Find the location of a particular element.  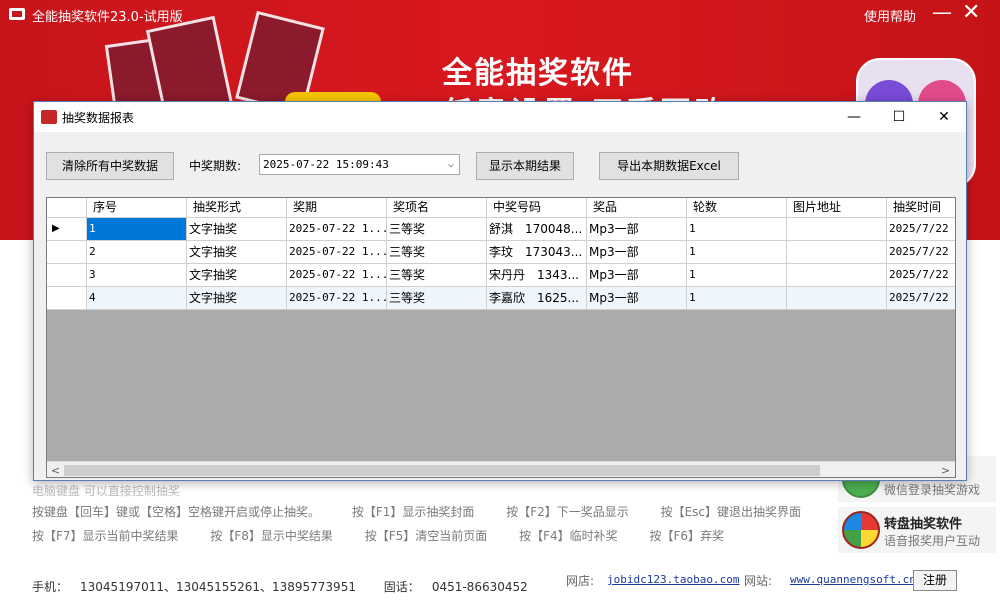

column-header: 奖期 is located at coordinates (337, 208).